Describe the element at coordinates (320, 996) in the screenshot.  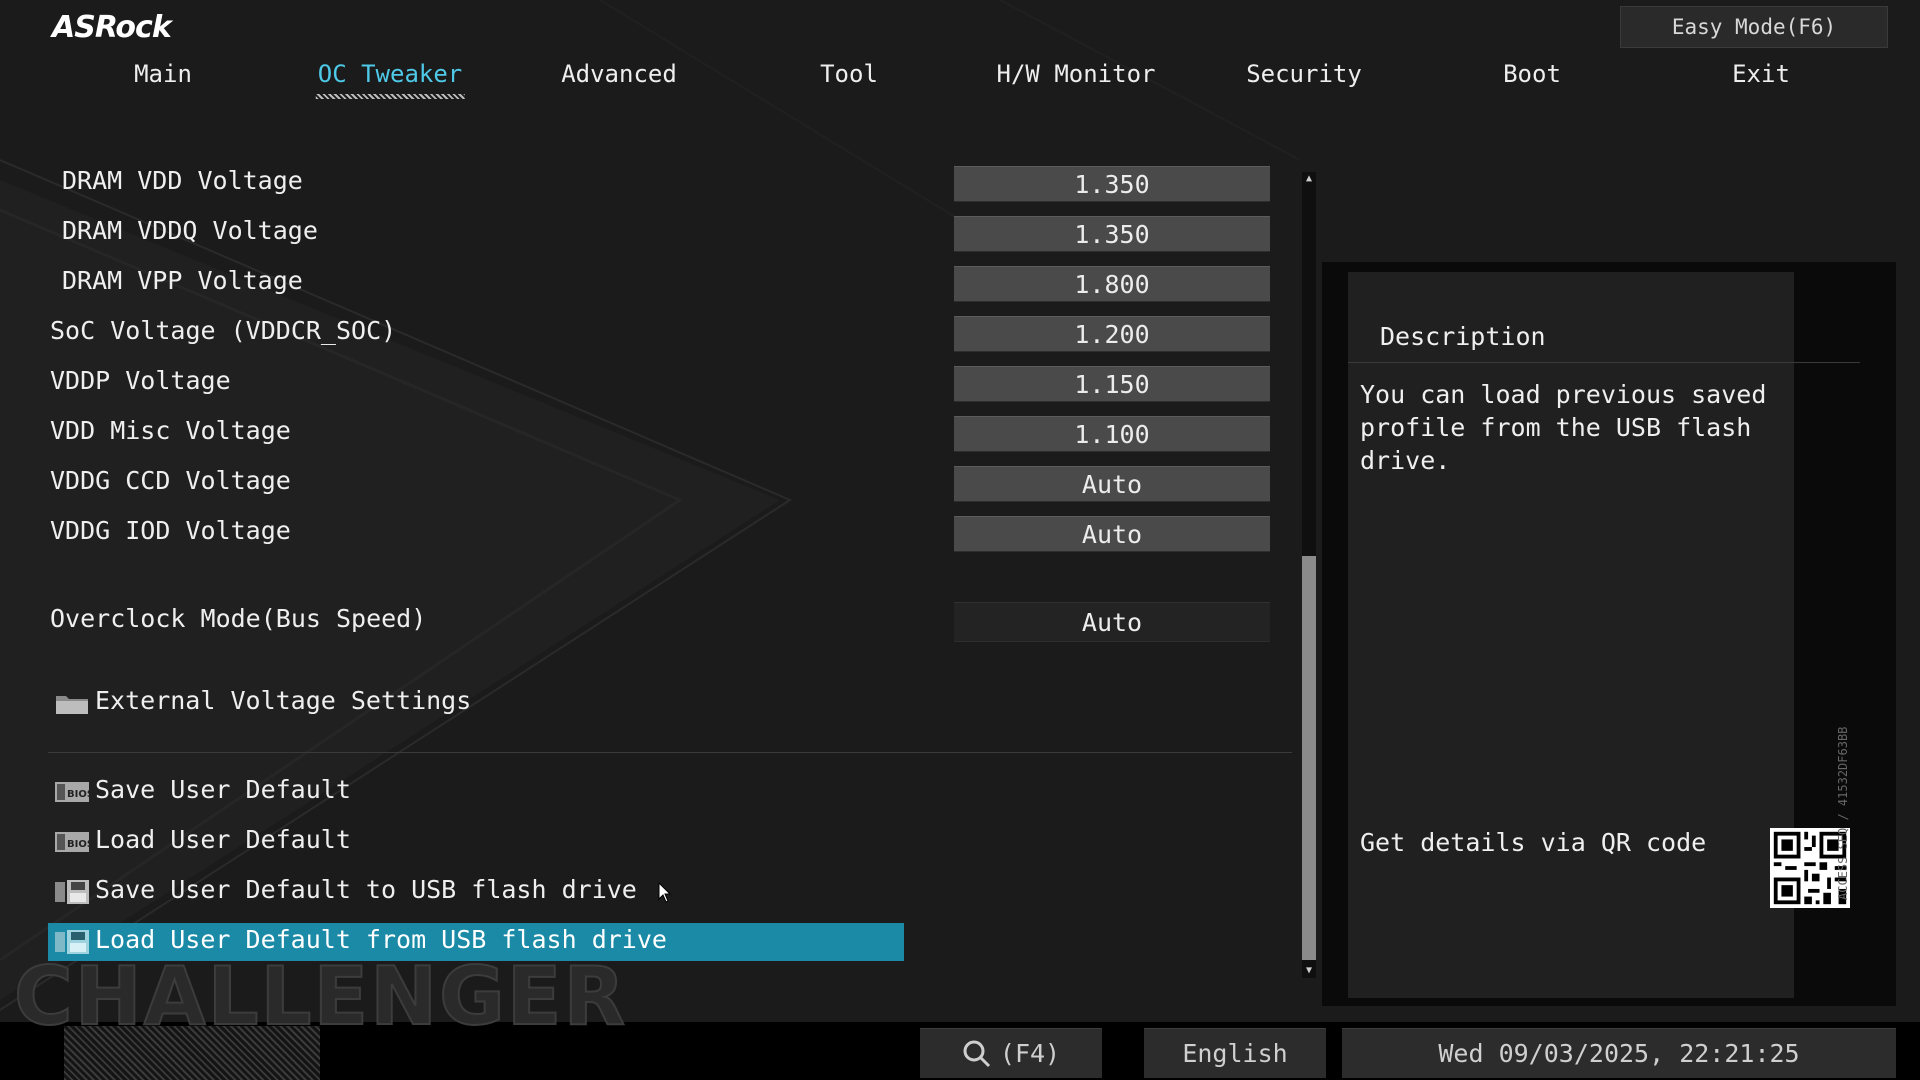
I see `challenger-watermark: CHALLENGER` at that location.